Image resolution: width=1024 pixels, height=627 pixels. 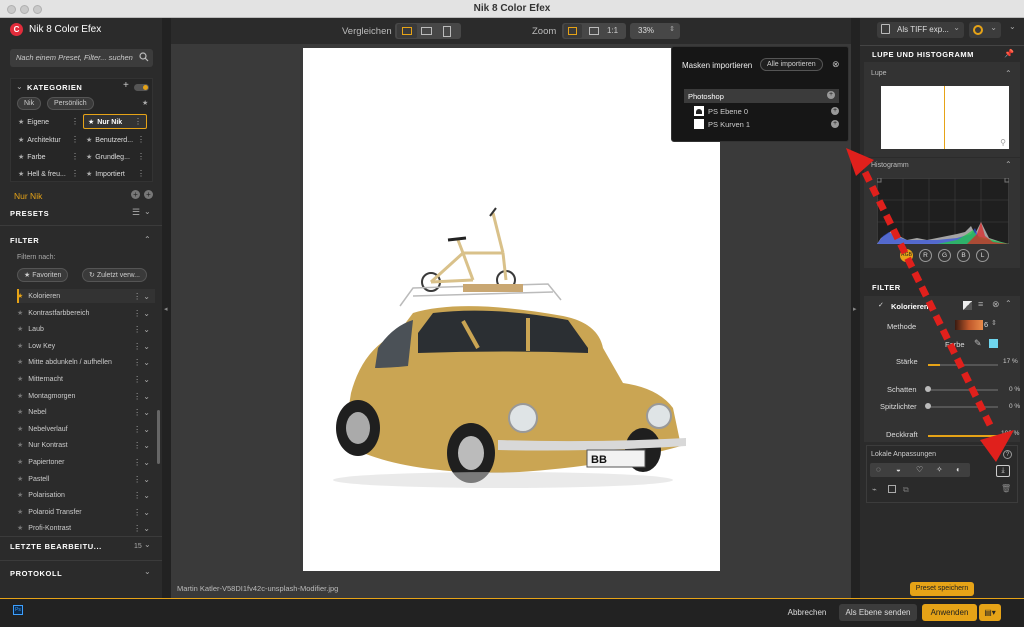 What do you see at coordinates (612, 30) in the screenshot?
I see `zoom-1to1-button: 1:1` at bounding box center [612, 30].